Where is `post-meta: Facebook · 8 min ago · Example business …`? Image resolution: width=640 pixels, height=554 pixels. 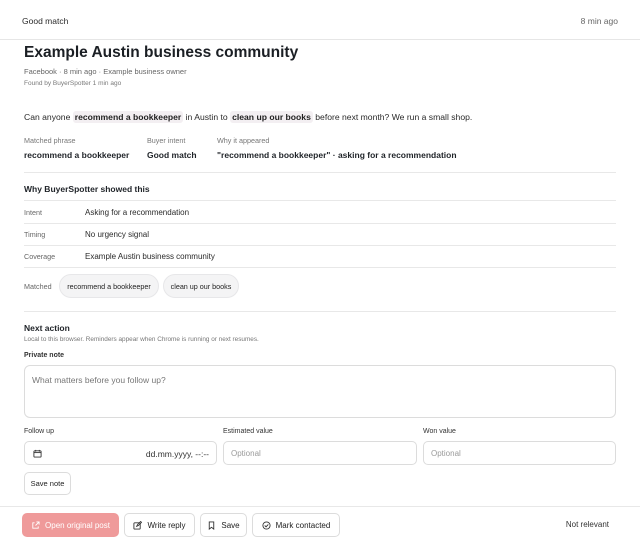 post-meta: Facebook · 8 min ago · Example business … is located at coordinates (105, 71).